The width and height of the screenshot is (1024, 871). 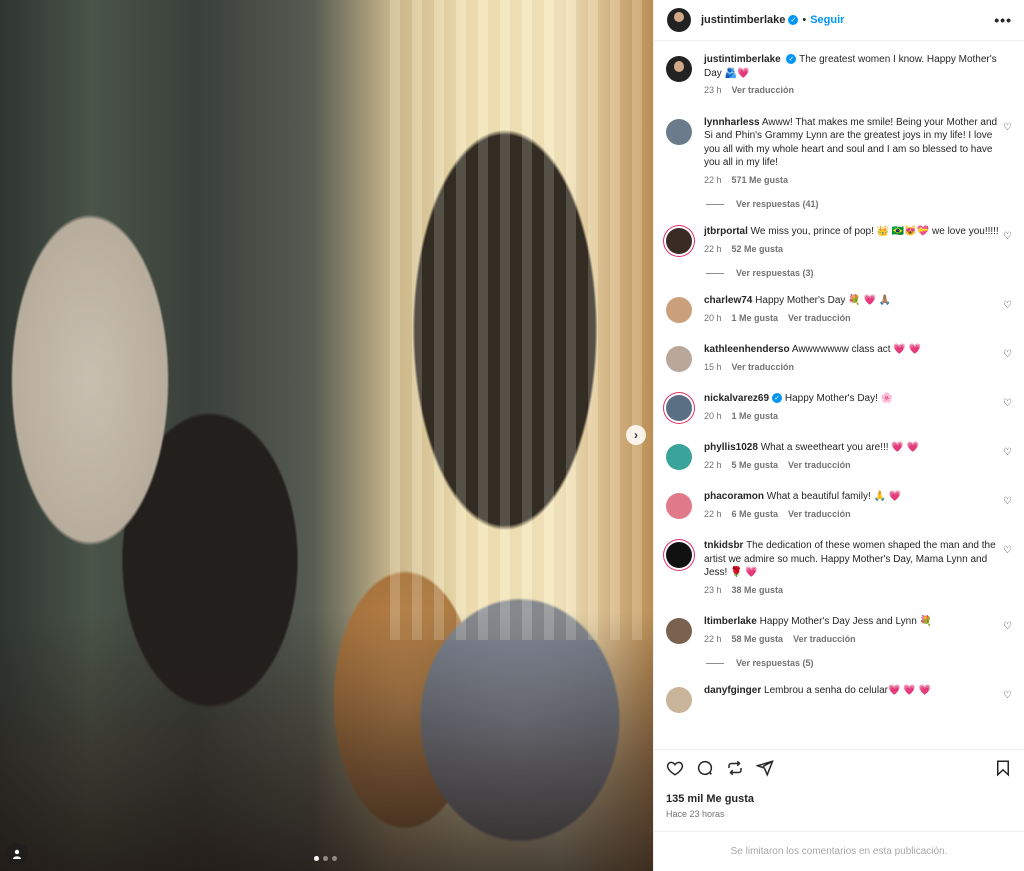 I want to click on commenter-username: kathleenhenderso, so click(x=747, y=349).